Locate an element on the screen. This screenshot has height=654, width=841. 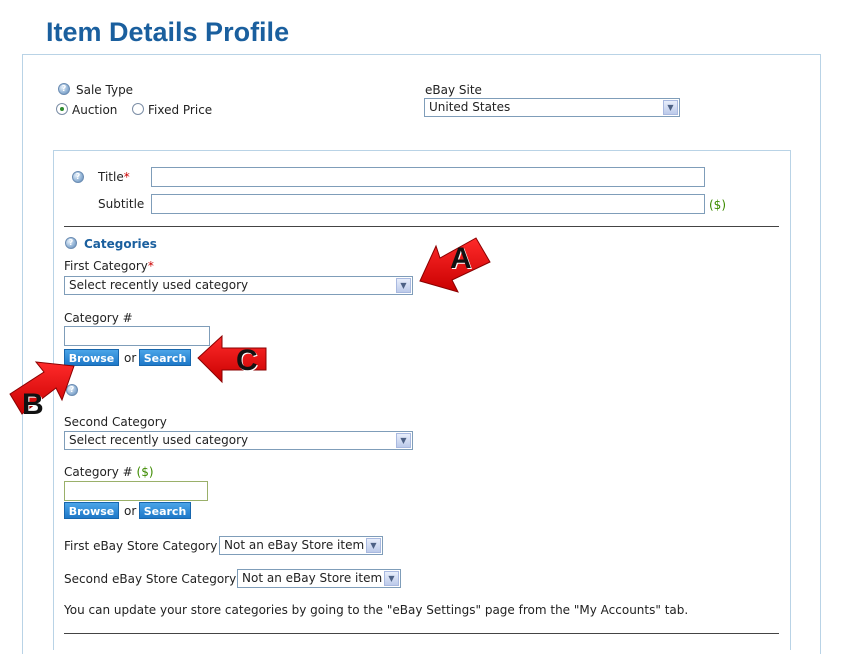
callout-c: C is located at coordinates (247, 360).